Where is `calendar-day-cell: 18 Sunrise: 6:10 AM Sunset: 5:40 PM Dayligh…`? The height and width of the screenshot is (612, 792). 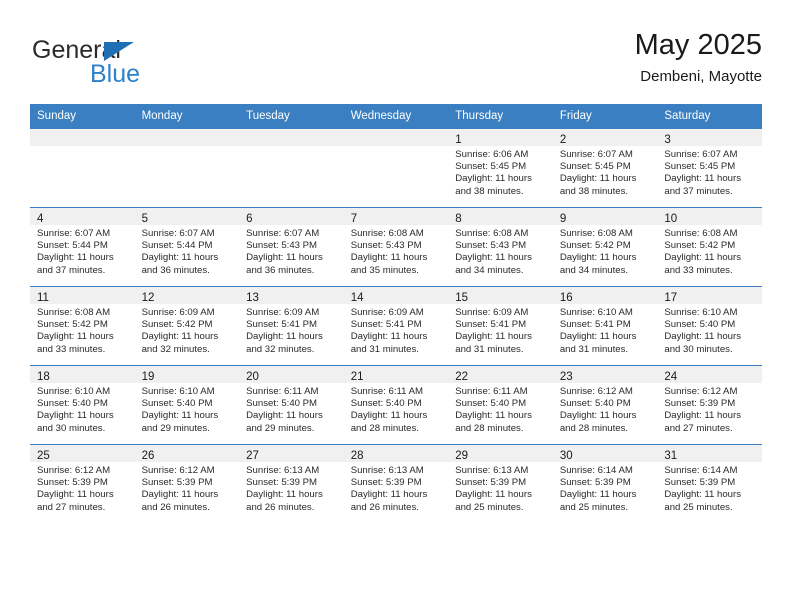
calendar-day-cell: 18 Sunrise: 6:10 AM Sunset: 5:40 PM Dayligh… is located at coordinates (82, 405).